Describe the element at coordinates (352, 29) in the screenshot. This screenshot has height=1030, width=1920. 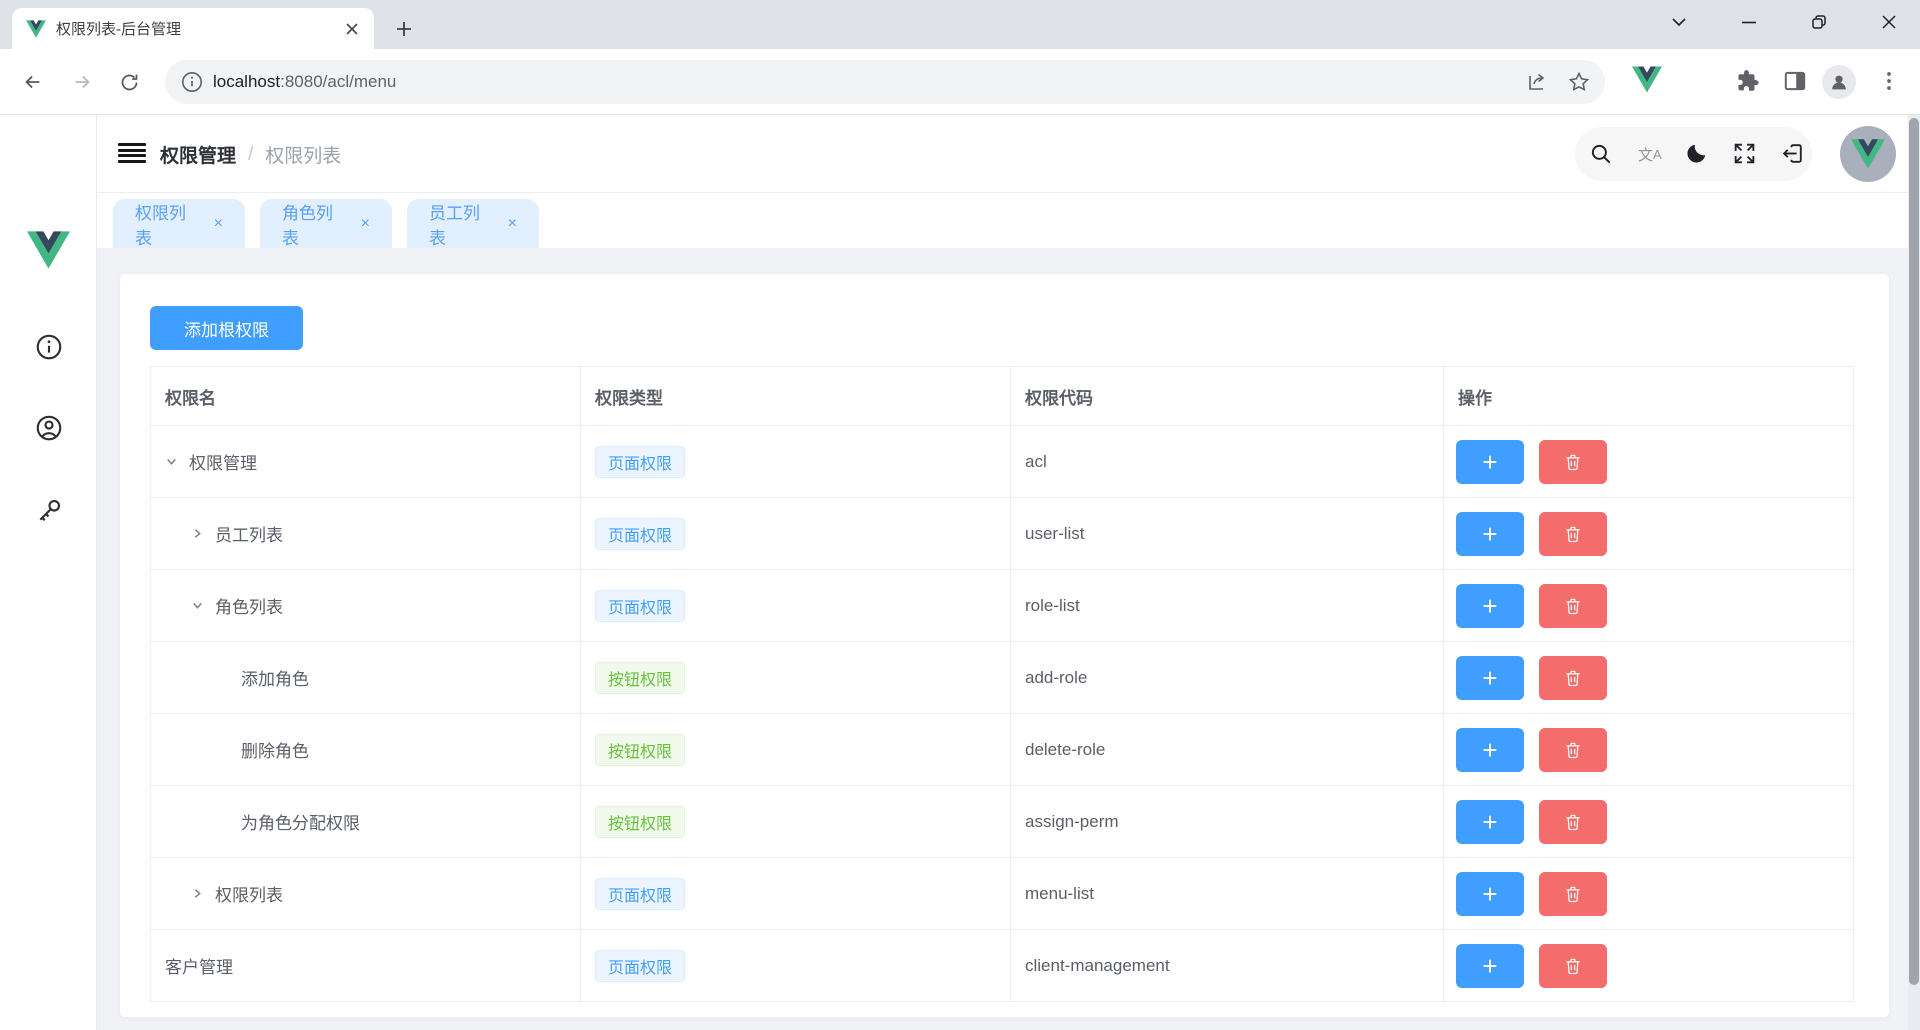
I see `tab-close-icon` at that location.